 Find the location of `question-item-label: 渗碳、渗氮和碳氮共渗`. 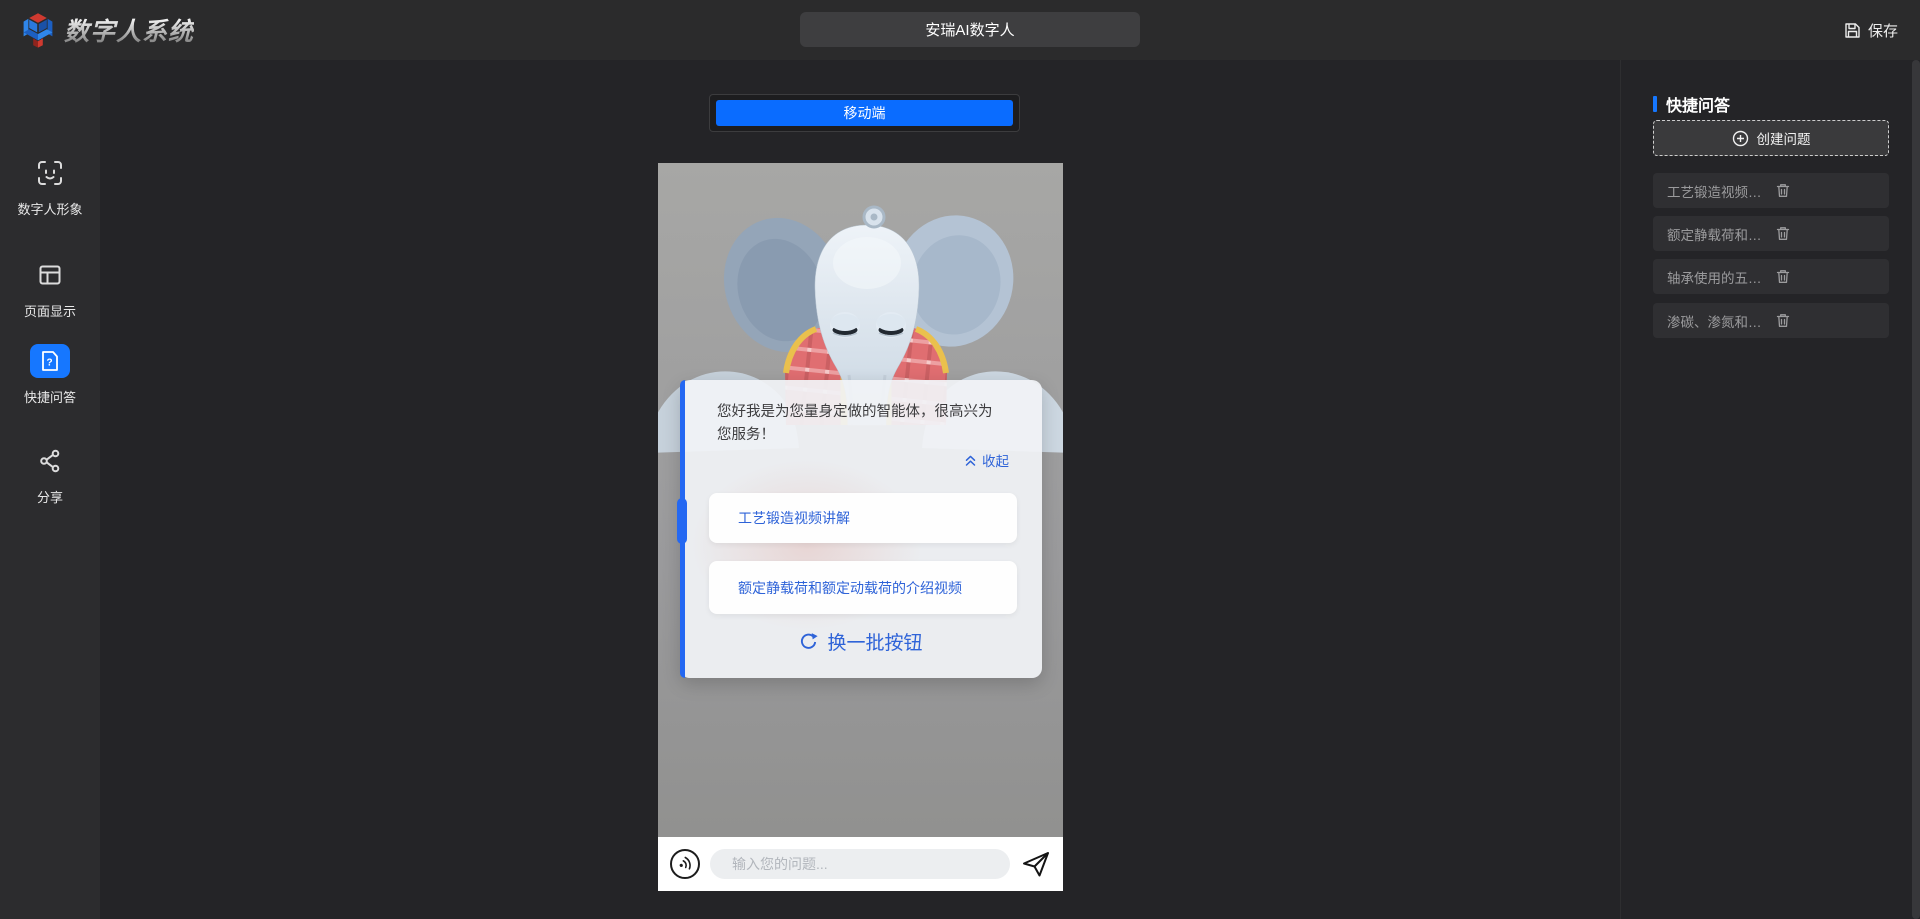

question-item-label: 渗碳、渗氮和碳氮共渗 is located at coordinates (1717, 322).